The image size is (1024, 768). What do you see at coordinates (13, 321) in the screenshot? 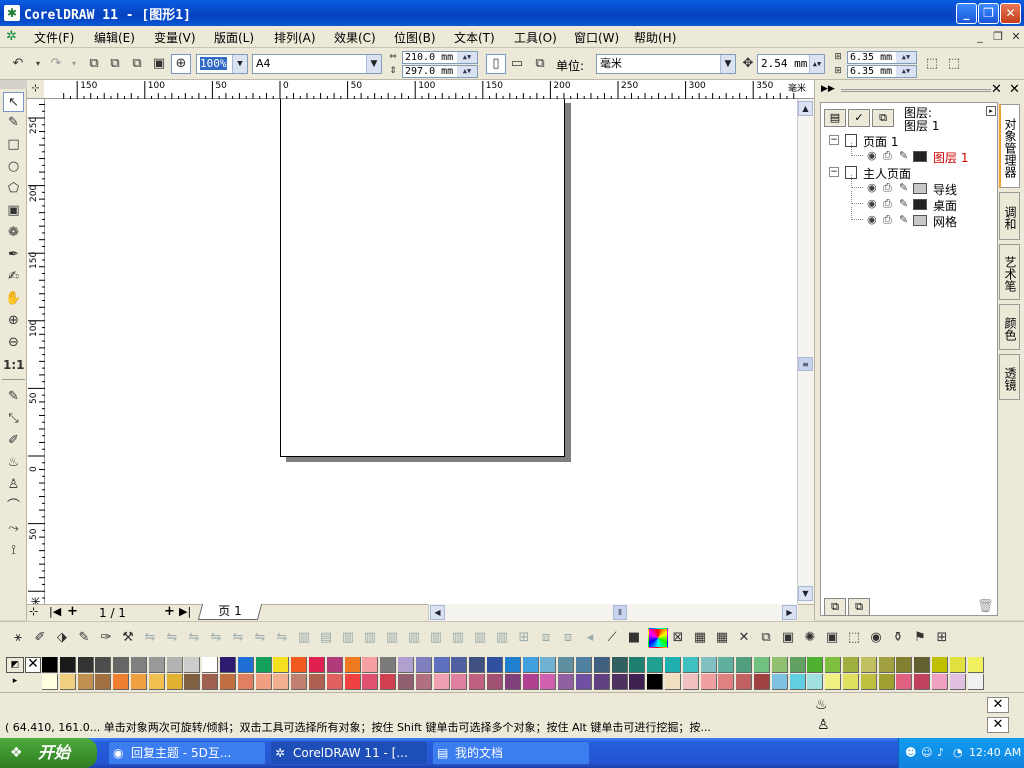
I see `zoom-in-icon: ⊕` at bounding box center [13, 321].